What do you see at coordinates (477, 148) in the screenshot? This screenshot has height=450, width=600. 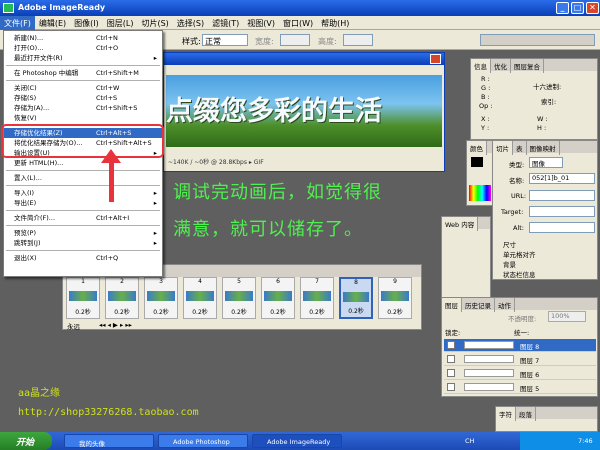 I see `tab-color: 颜色` at bounding box center [477, 148].